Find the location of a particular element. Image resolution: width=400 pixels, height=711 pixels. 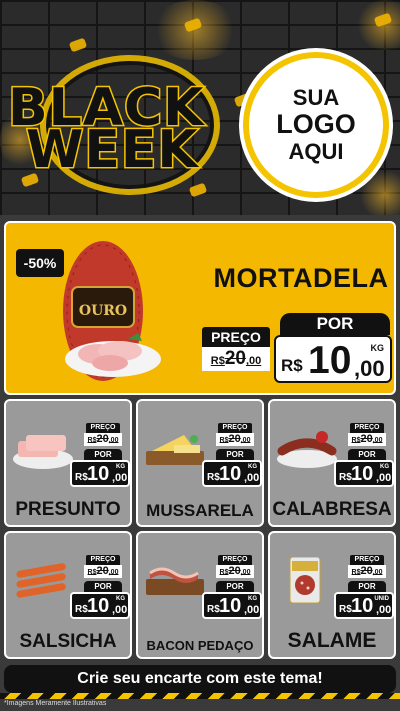

discount-badge: -50% is located at coordinates (40, 263).